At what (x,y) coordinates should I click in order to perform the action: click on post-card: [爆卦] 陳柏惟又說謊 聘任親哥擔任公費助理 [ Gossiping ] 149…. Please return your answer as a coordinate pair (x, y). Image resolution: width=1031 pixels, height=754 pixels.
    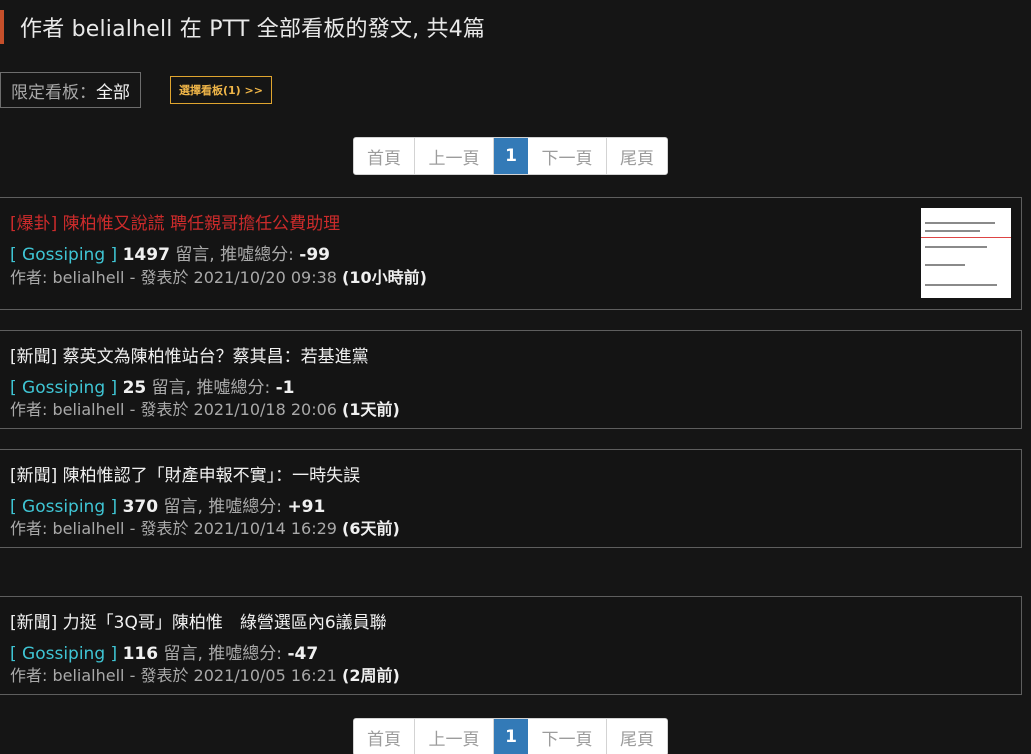
    Looking at the image, I should click on (511, 253).